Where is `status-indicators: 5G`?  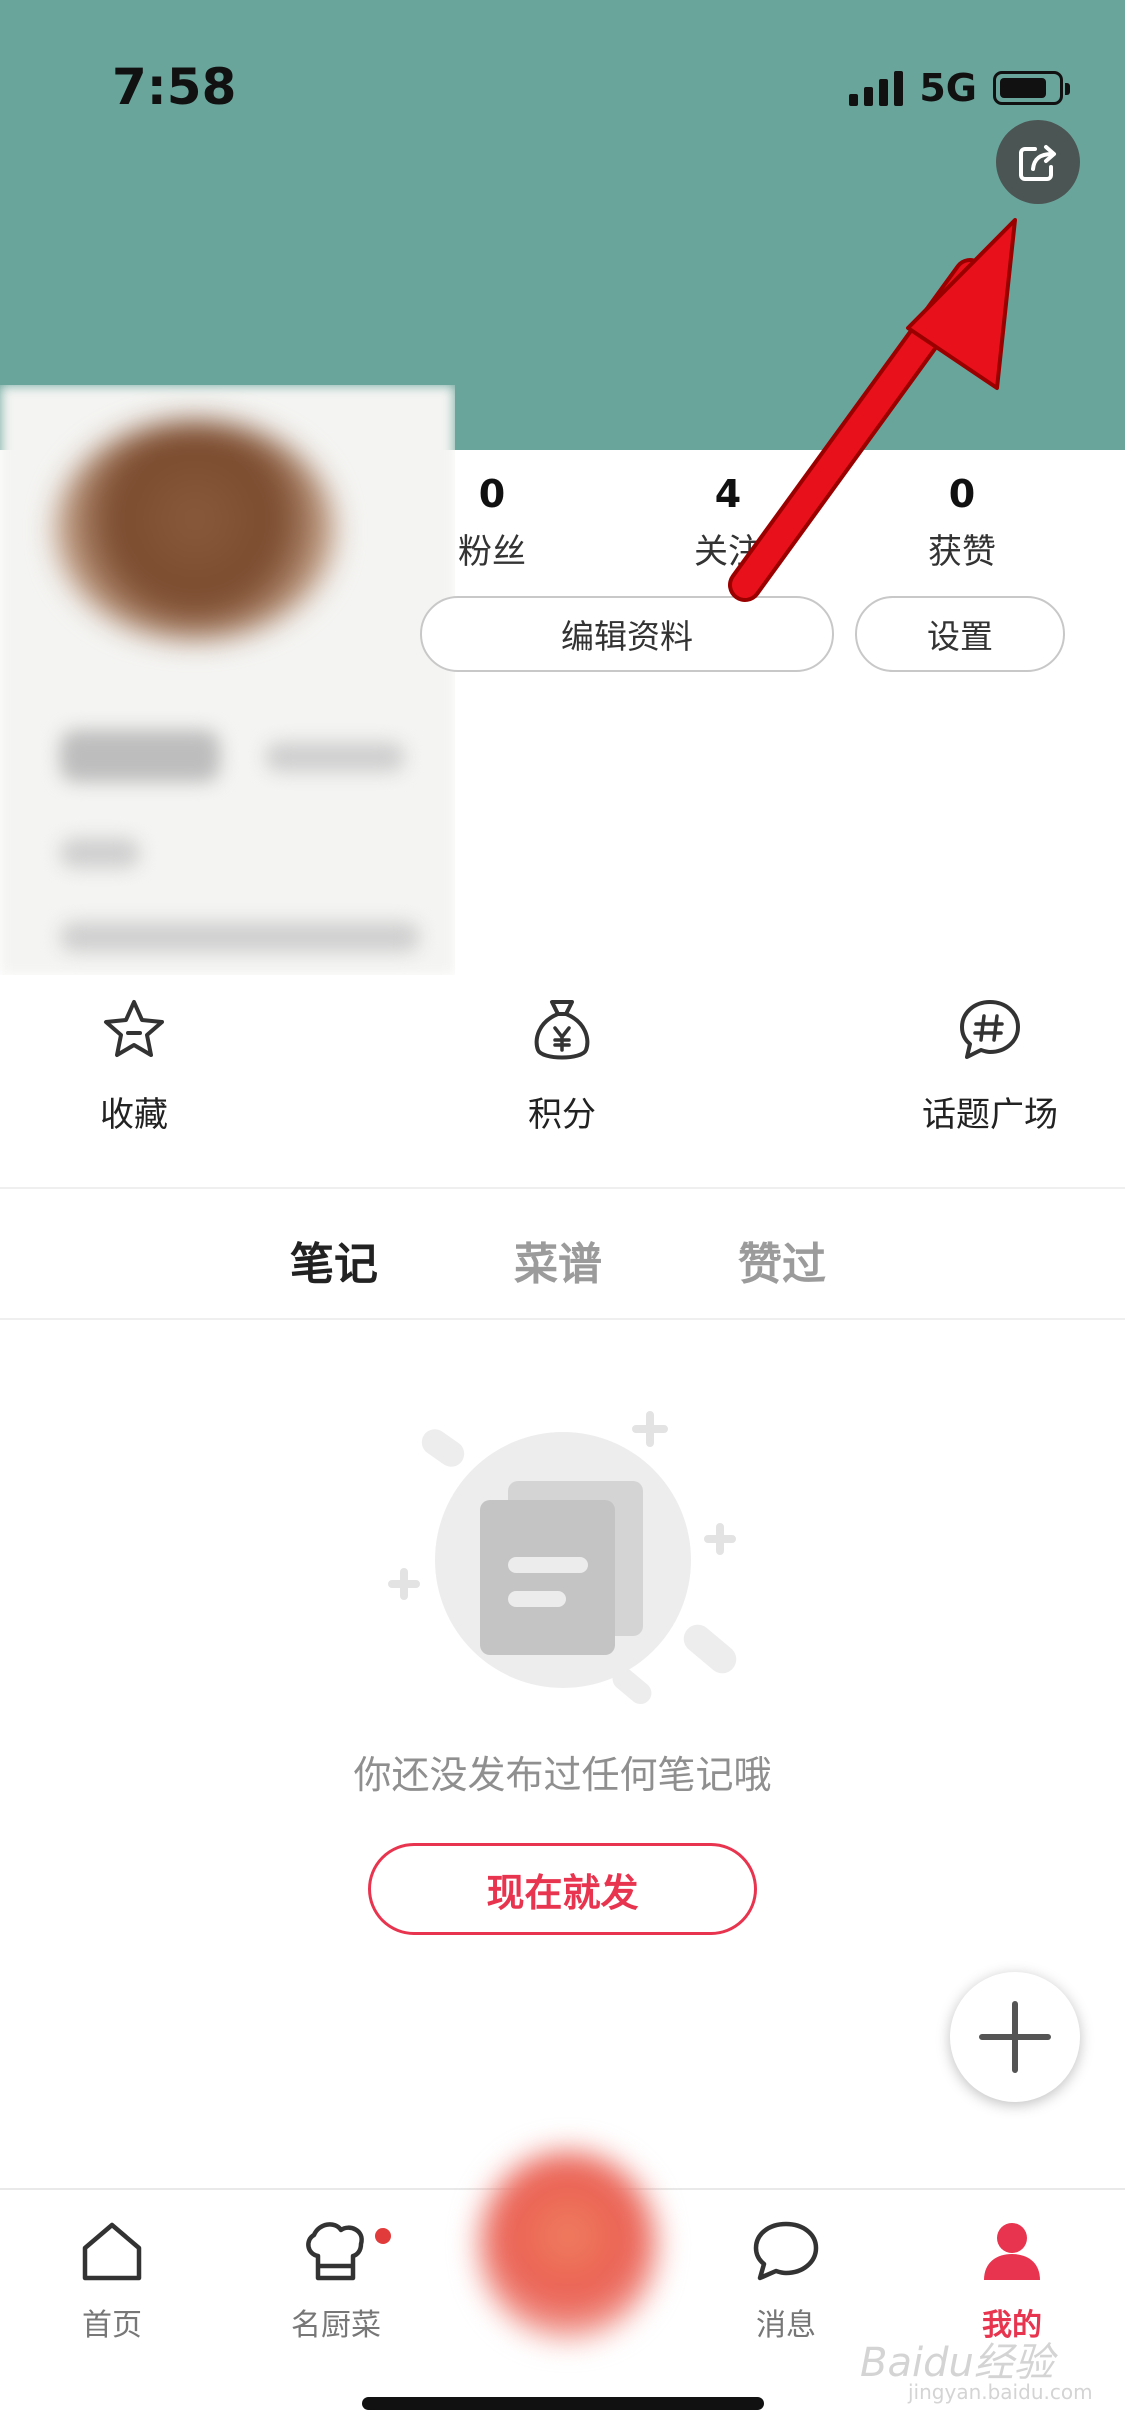 status-indicators: 5G is located at coordinates (959, 88).